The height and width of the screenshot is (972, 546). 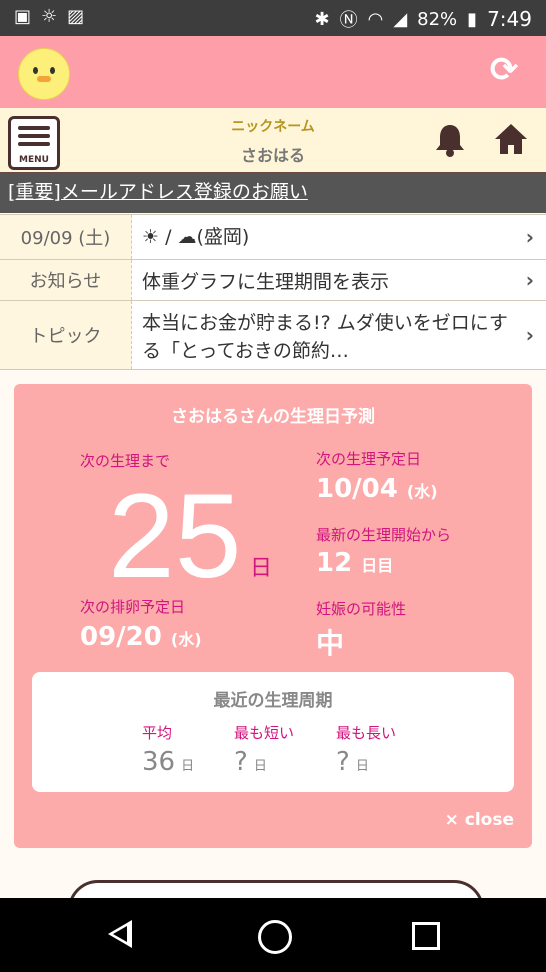 I want to click on signal-icon: ◢, so click(x=400, y=19).